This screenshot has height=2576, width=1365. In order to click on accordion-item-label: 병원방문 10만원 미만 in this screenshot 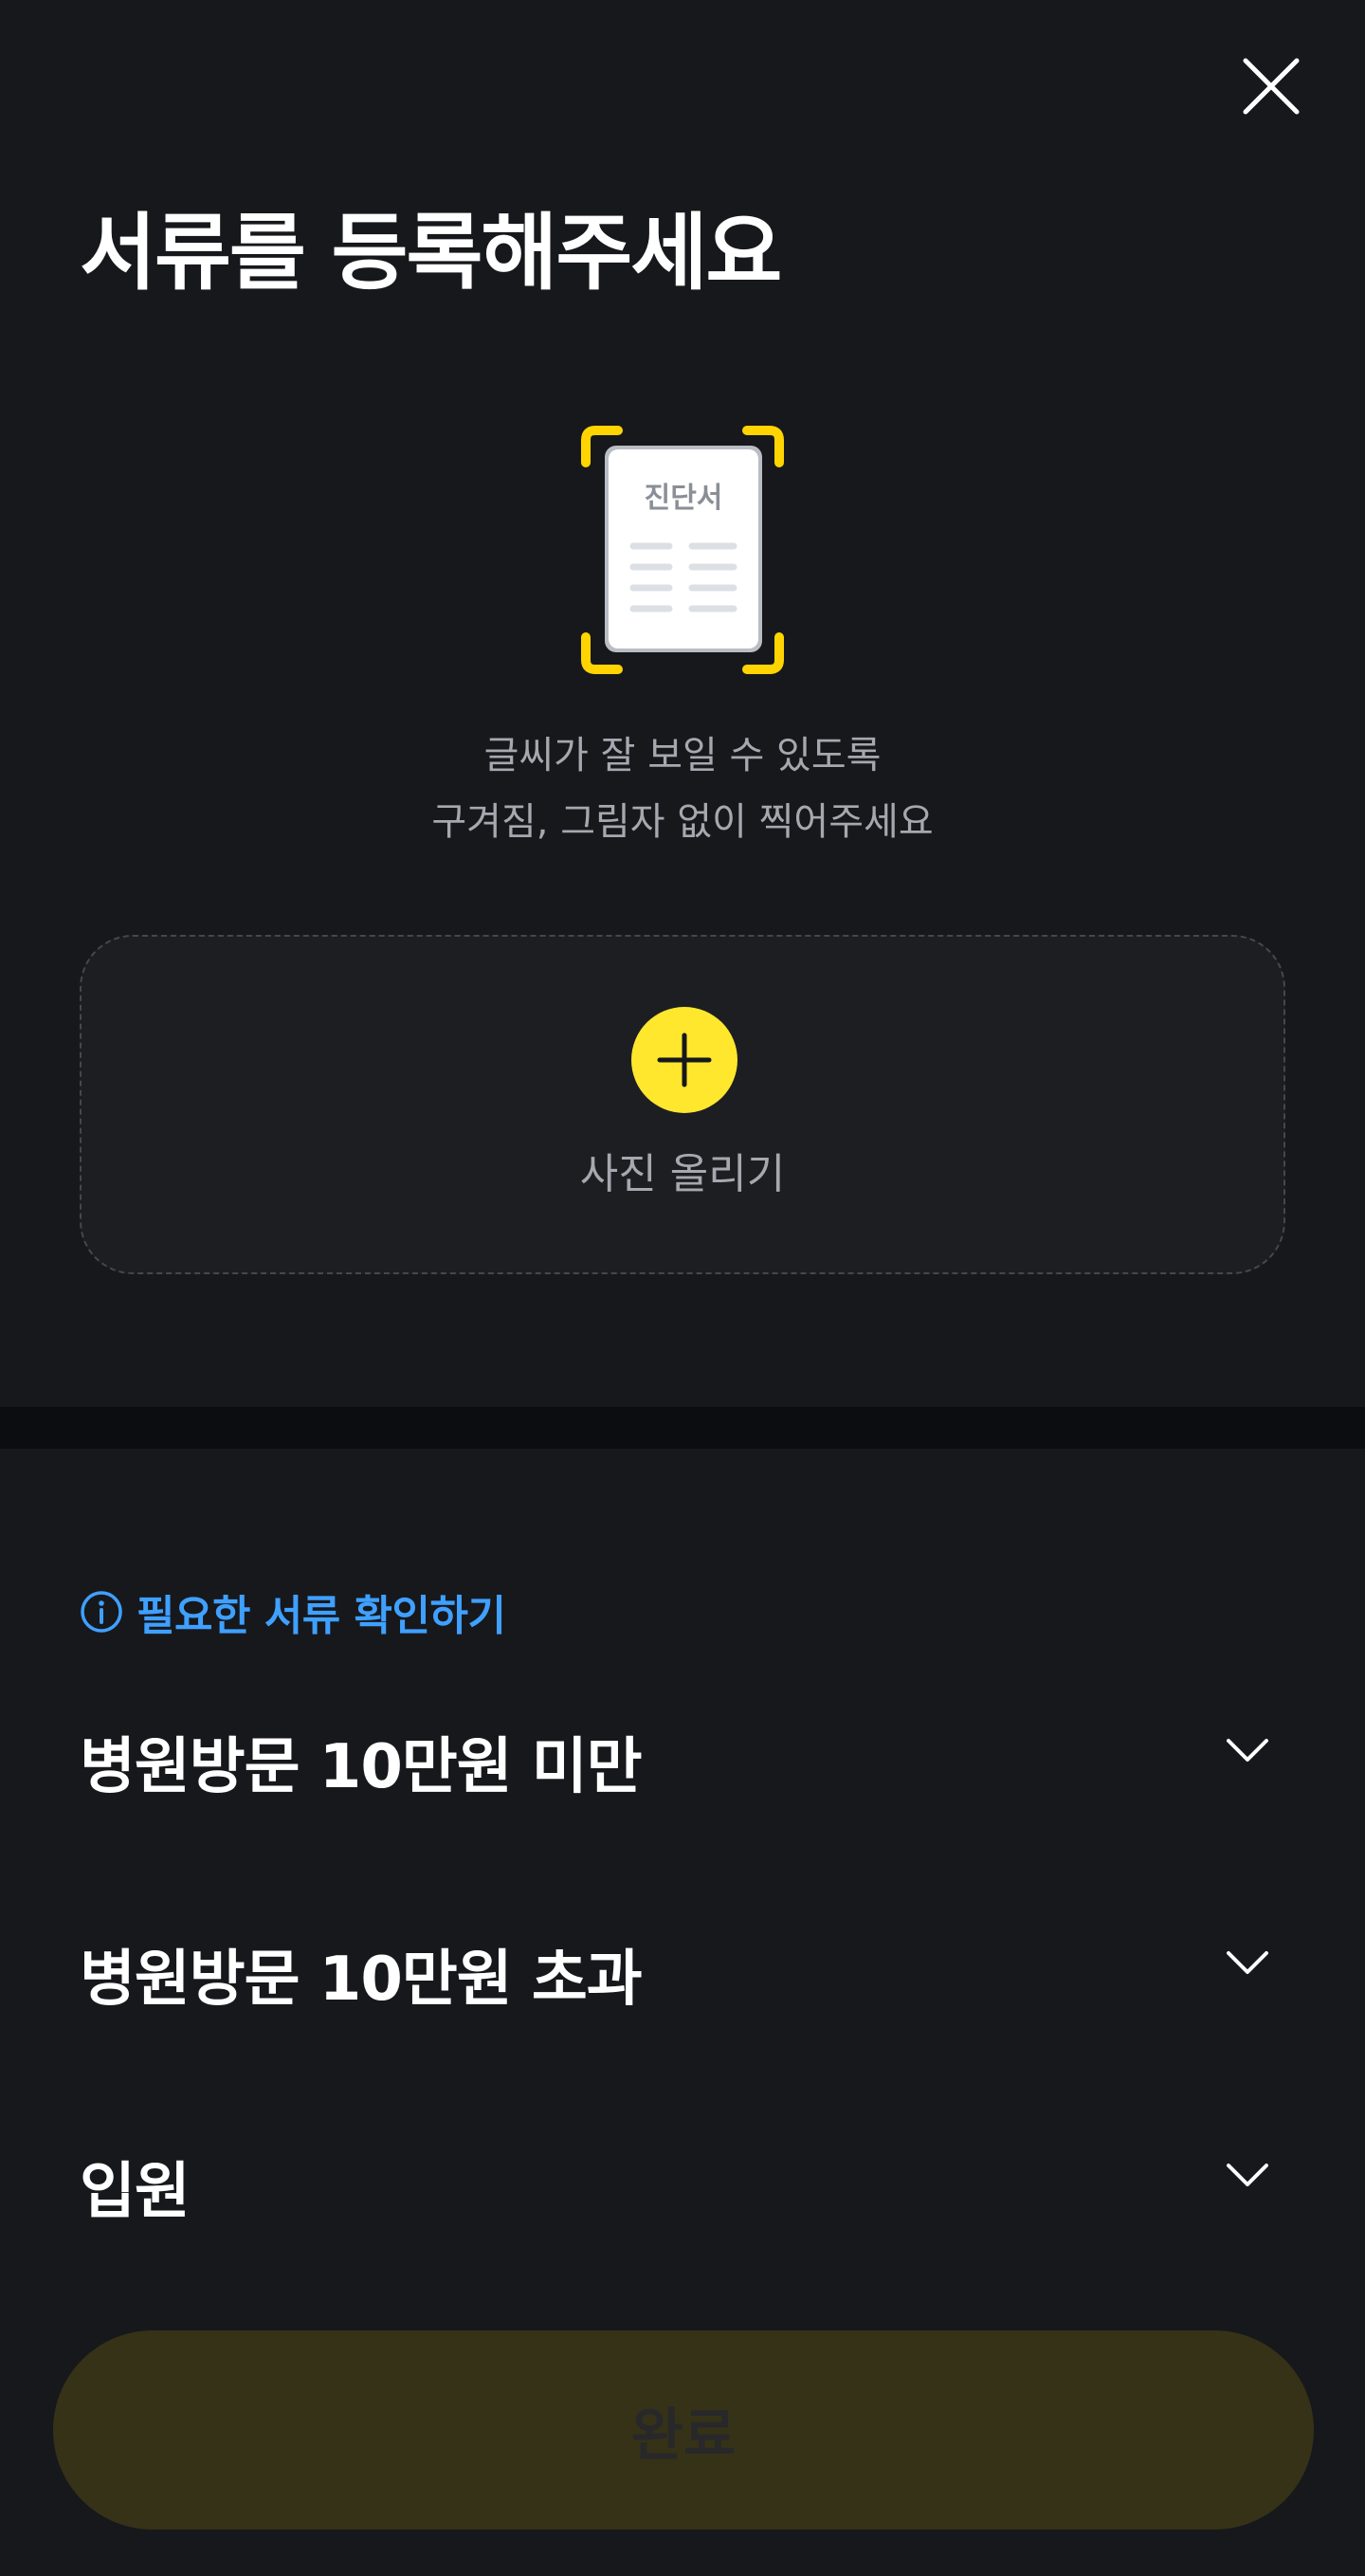, I will do `click(361, 1767)`.